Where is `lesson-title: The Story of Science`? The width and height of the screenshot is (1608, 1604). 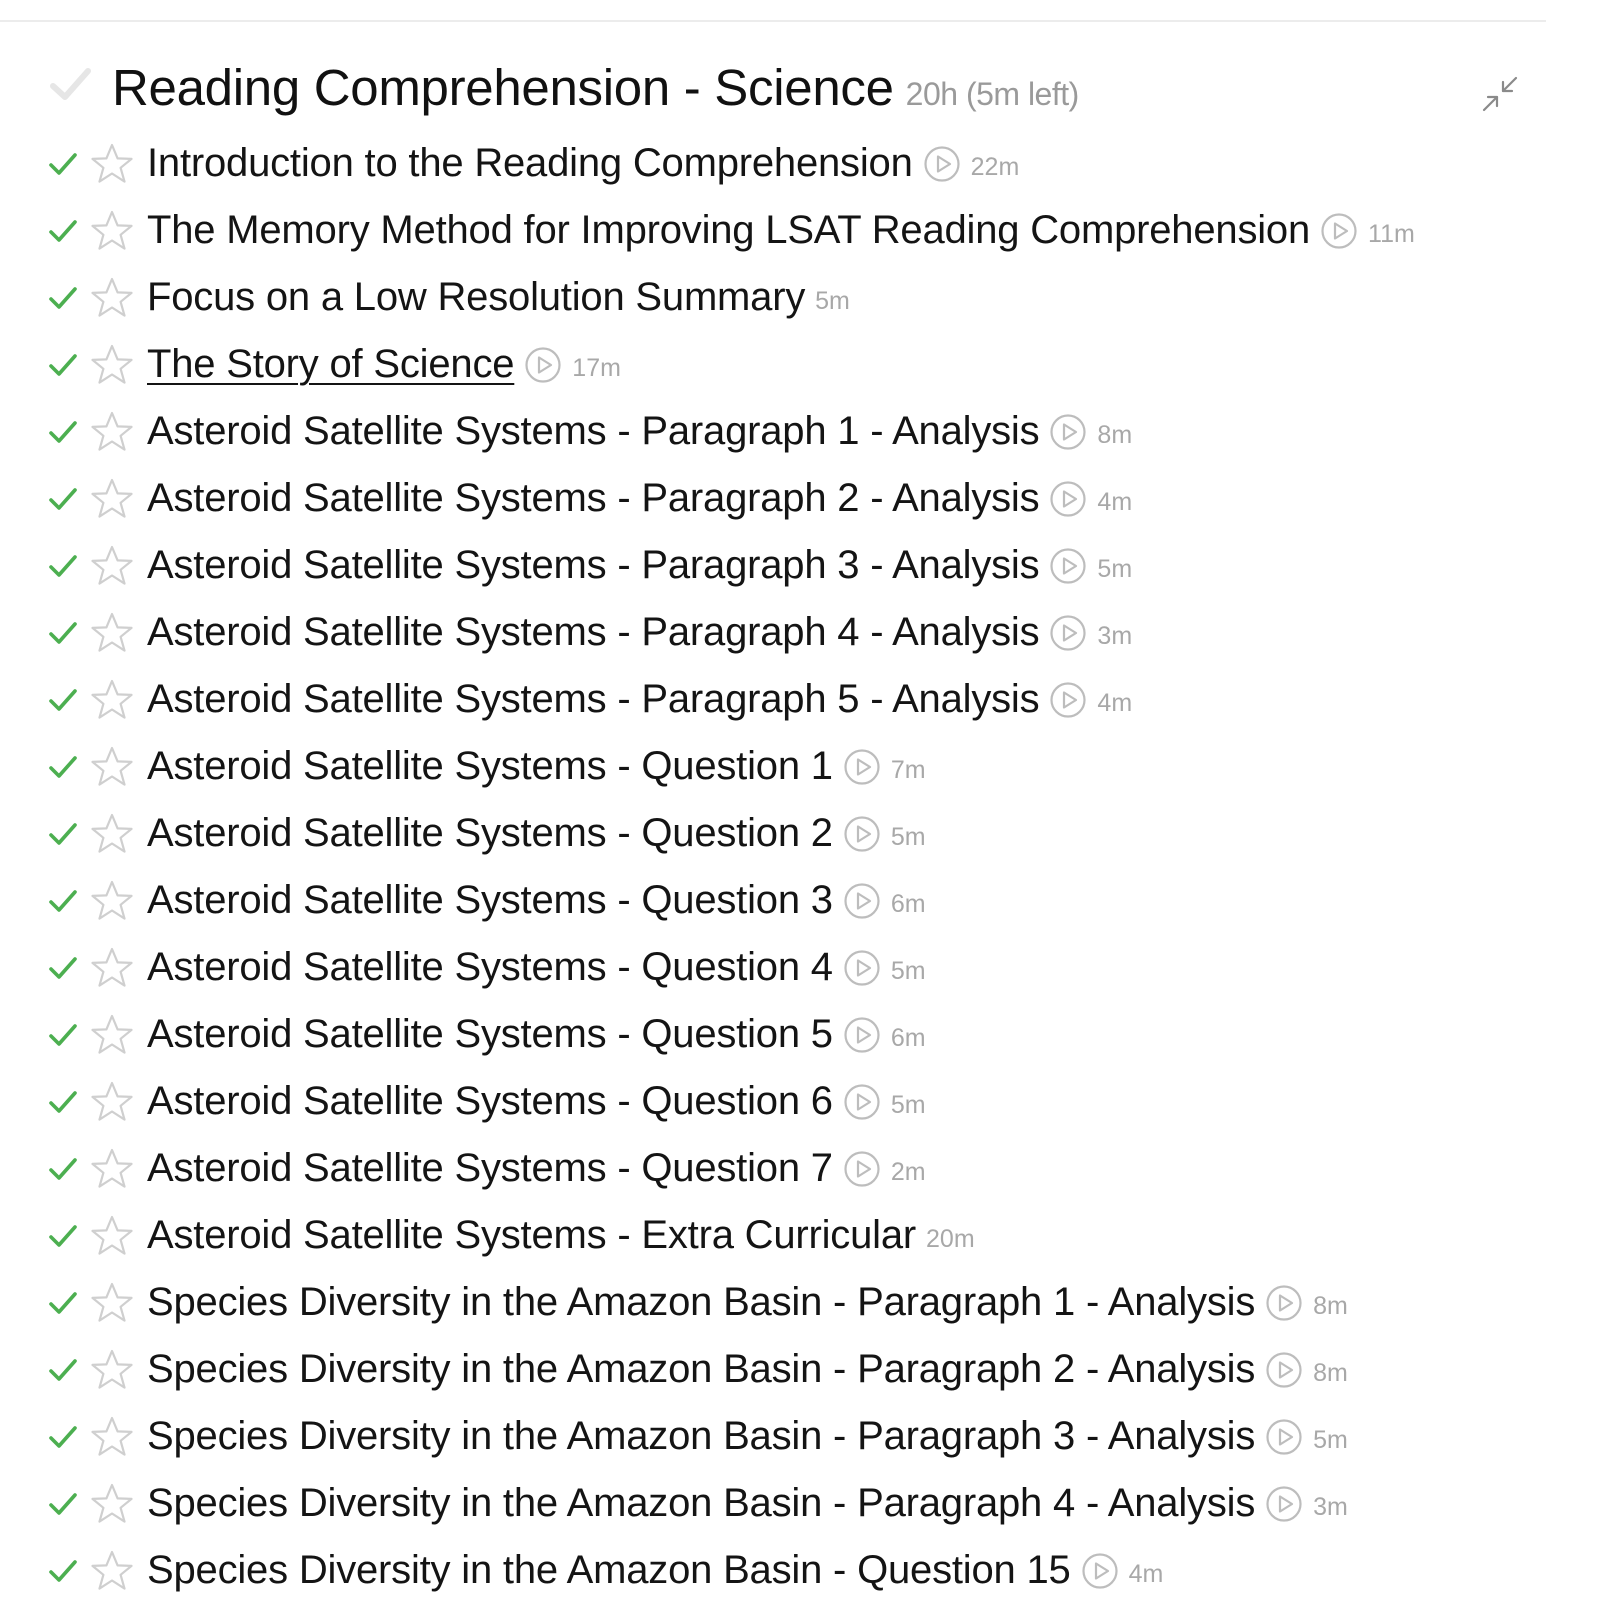
lesson-title: The Story of Science is located at coordinates (330, 364).